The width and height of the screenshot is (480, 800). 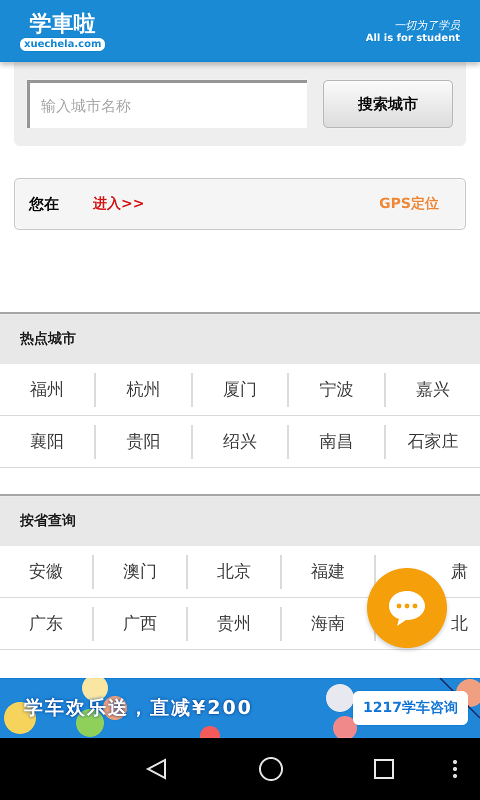 I want to click on slogan: All is for student, so click(x=413, y=38).